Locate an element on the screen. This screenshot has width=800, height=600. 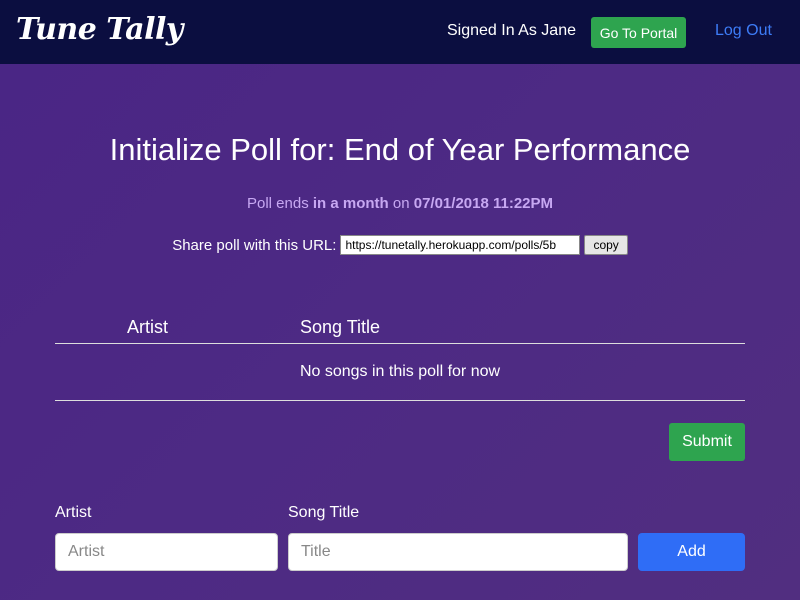
log-out-link: Log Out is located at coordinates (743, 31).